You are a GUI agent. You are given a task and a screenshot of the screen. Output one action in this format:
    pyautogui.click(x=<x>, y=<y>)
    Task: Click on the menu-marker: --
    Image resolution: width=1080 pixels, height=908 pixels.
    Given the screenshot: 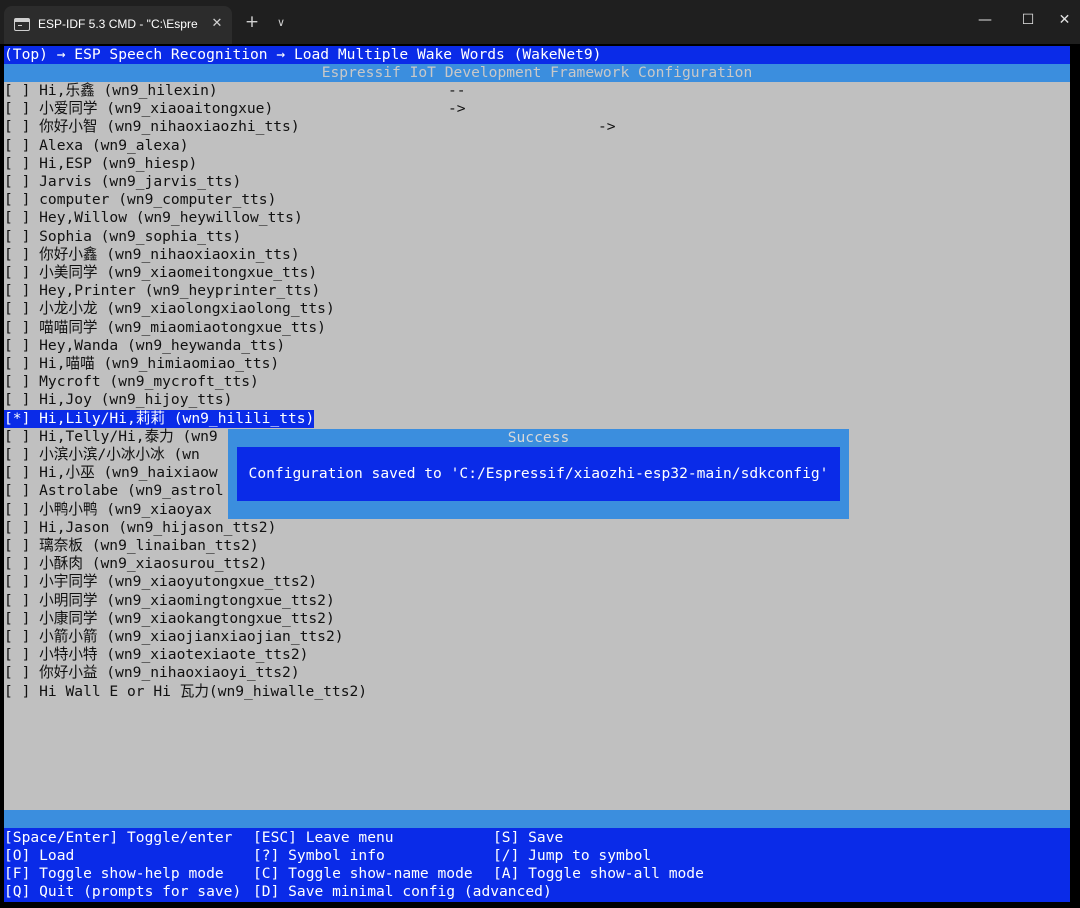 What is the action you would take?
    pyautogui.click(x=457, y=90)
    